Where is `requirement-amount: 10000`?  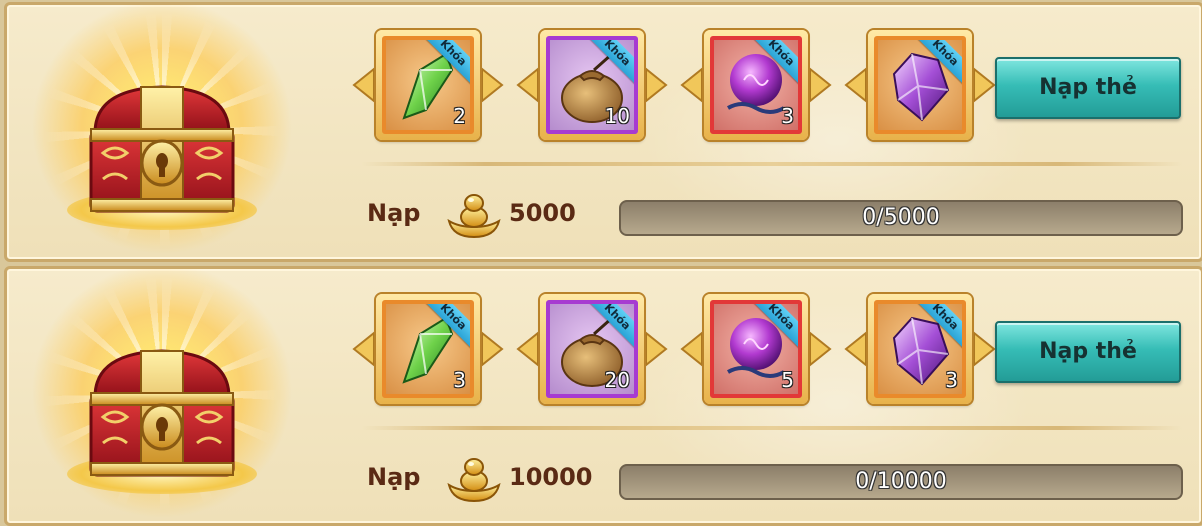 requirement-amount: 10000 is located at coordinates (551, 477).